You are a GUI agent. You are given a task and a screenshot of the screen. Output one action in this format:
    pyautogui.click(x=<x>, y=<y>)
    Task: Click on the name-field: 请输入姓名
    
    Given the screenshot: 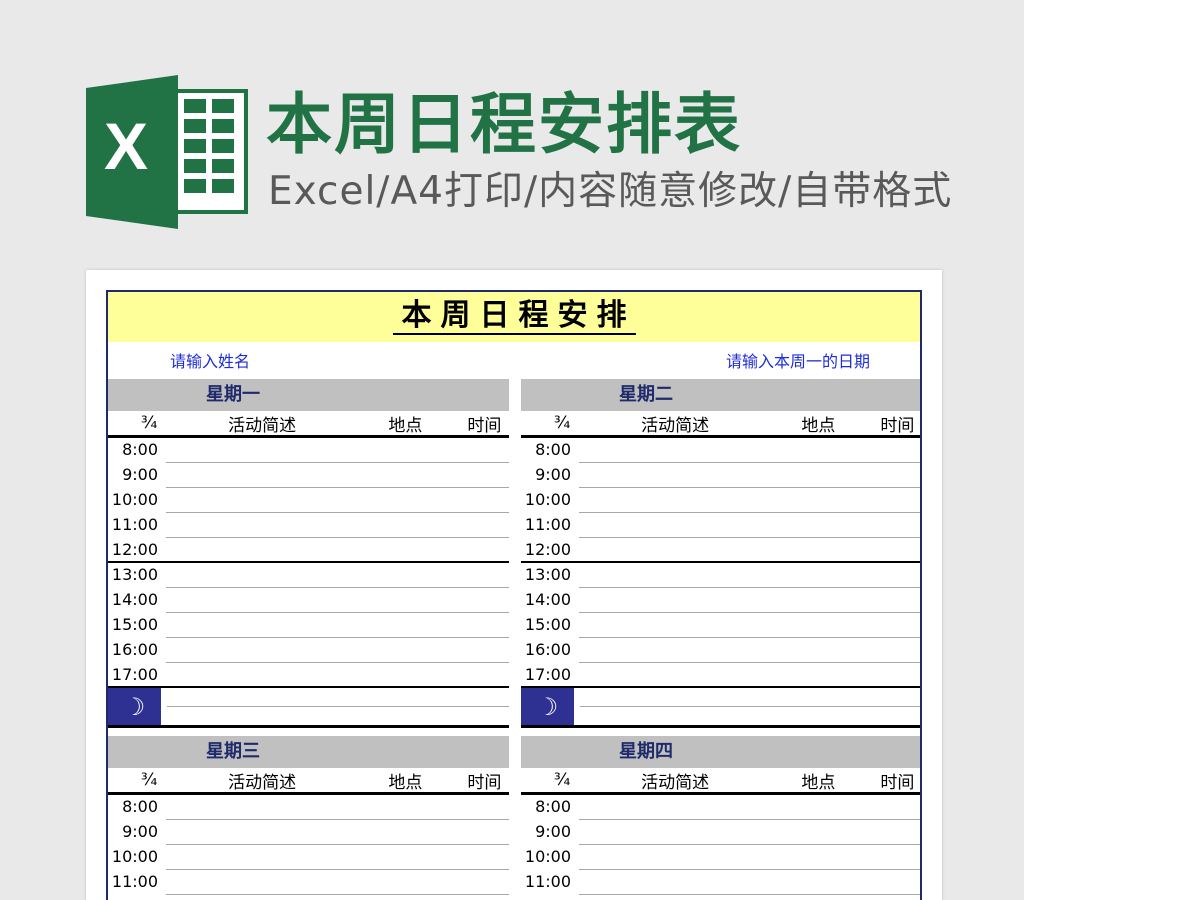 What is the action you would take?
    pyautogui.click(x=210, y=360)
    